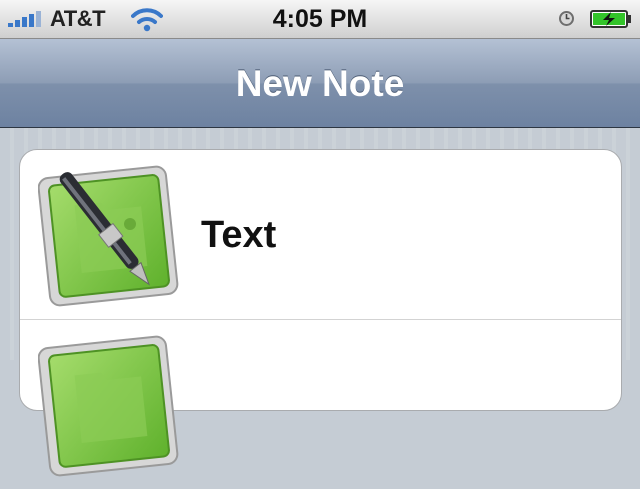 This screenshot has height=489, width=640. Describe the element at coordinates (108, 236) in the screenshot. I see `text-note-icon` at that location.